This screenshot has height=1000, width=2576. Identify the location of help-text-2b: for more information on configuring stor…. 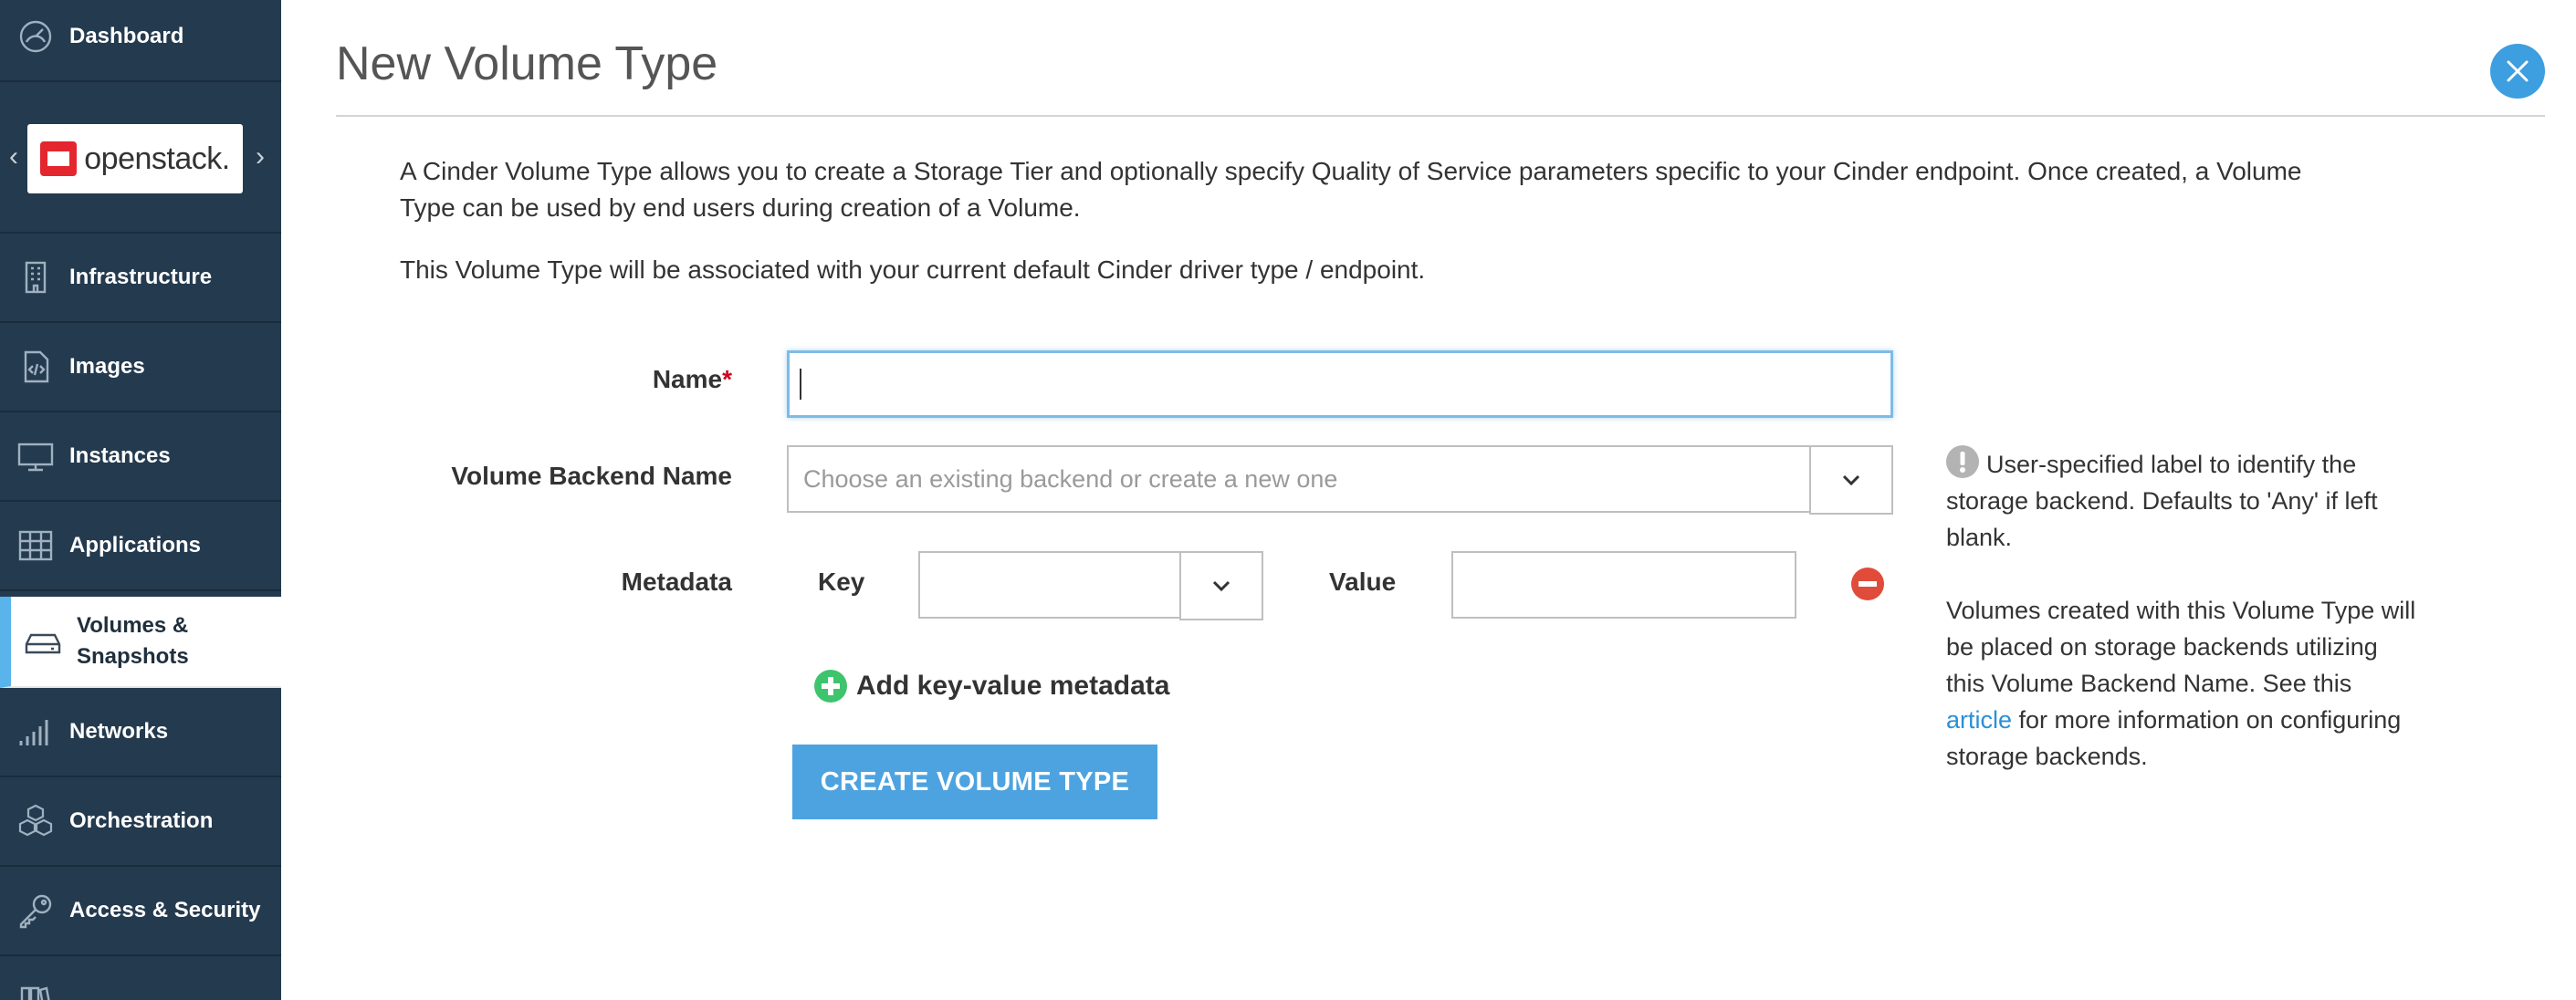
(2174, 738).